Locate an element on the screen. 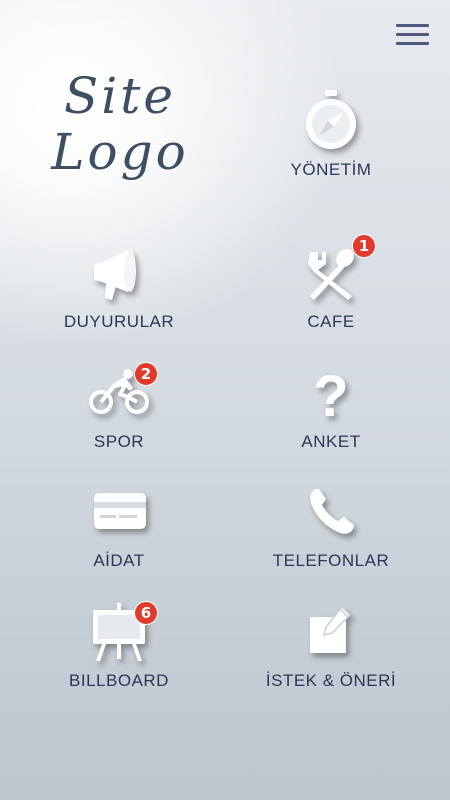  question-icon: ? is located at coordinates (331, 395).